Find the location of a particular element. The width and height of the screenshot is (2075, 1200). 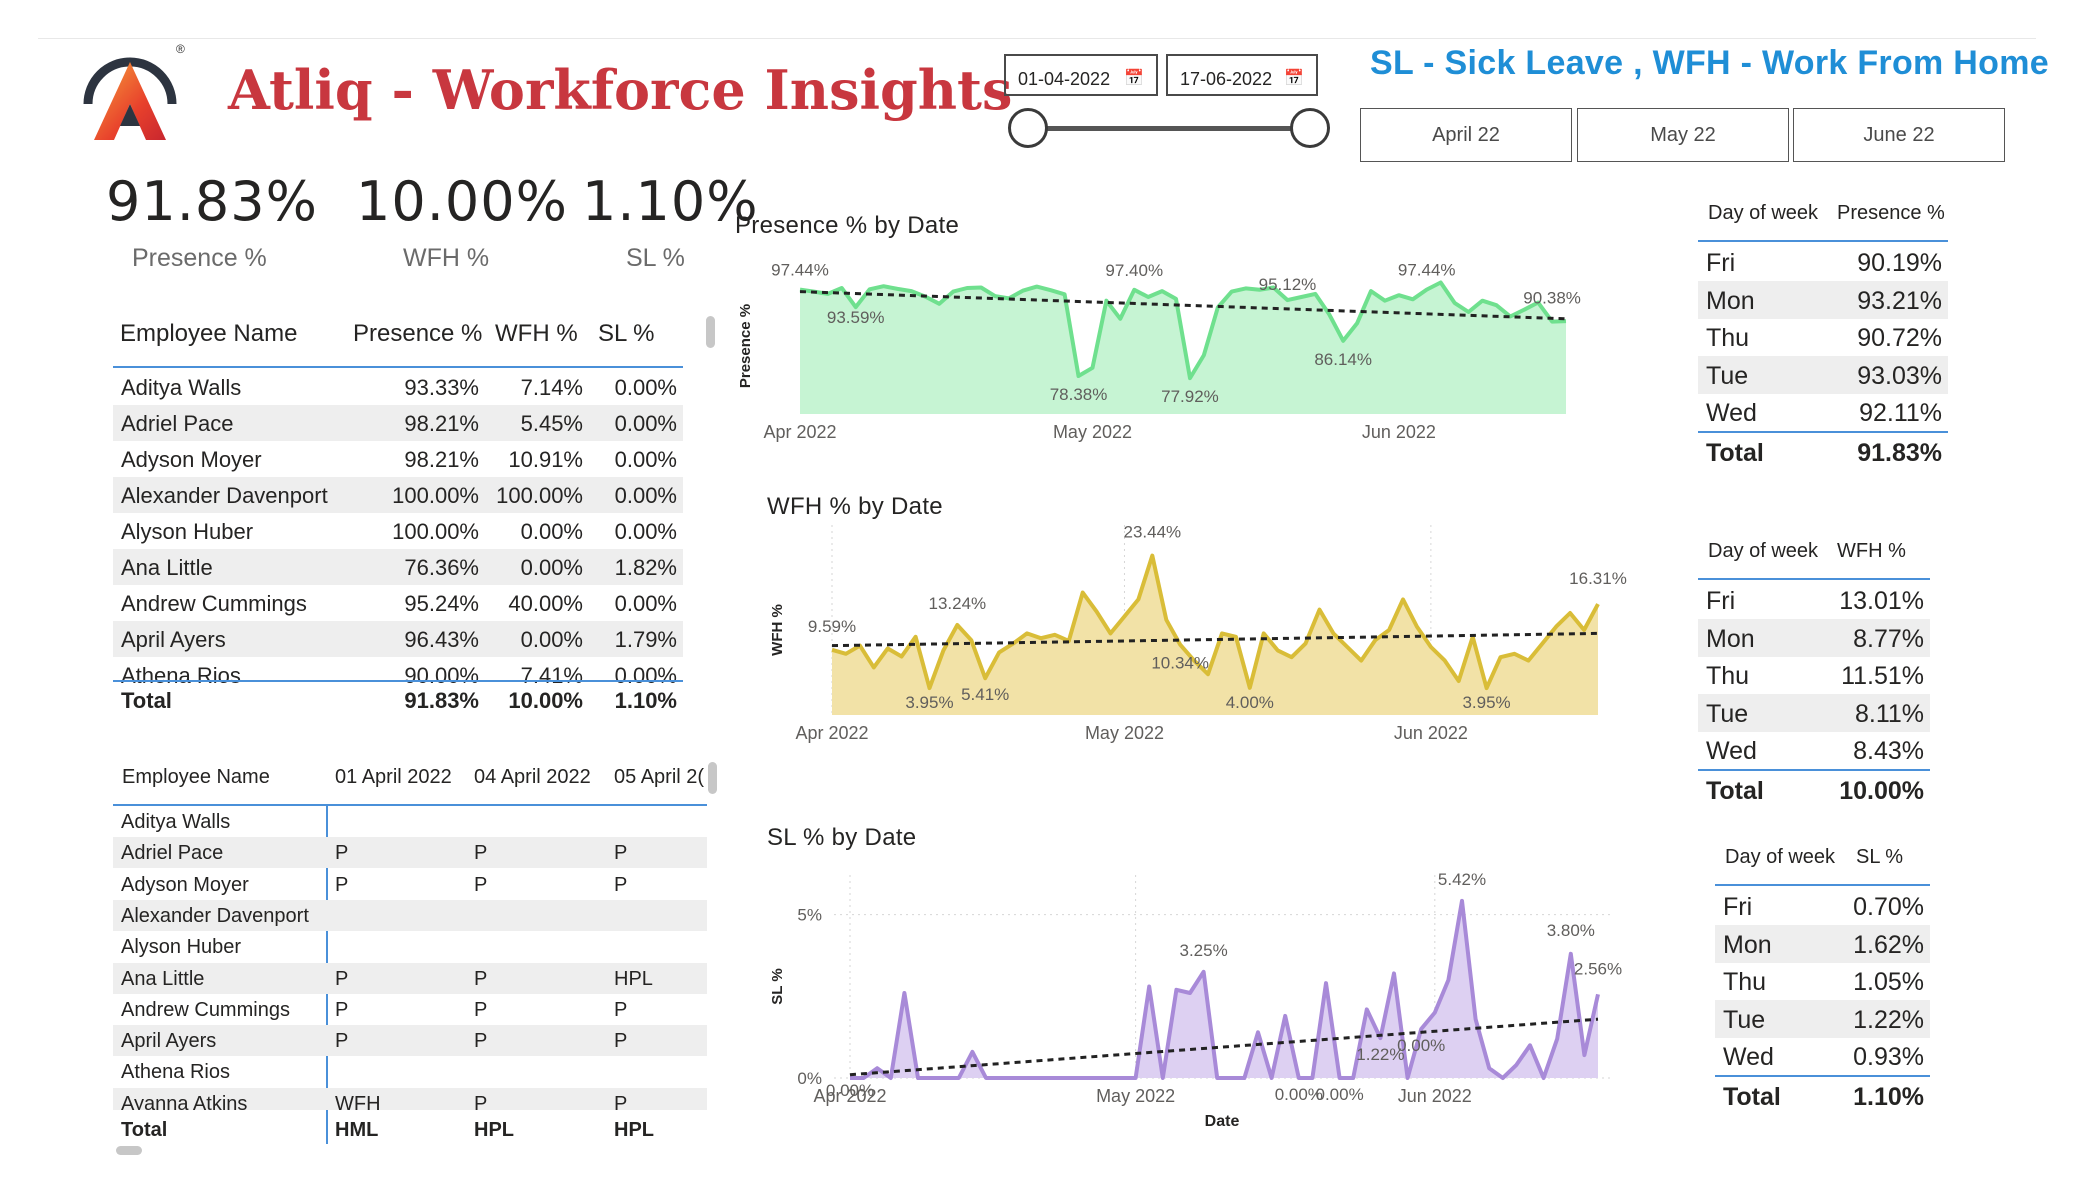

y-tick-label: 5% is located at coordinates (809, 915).